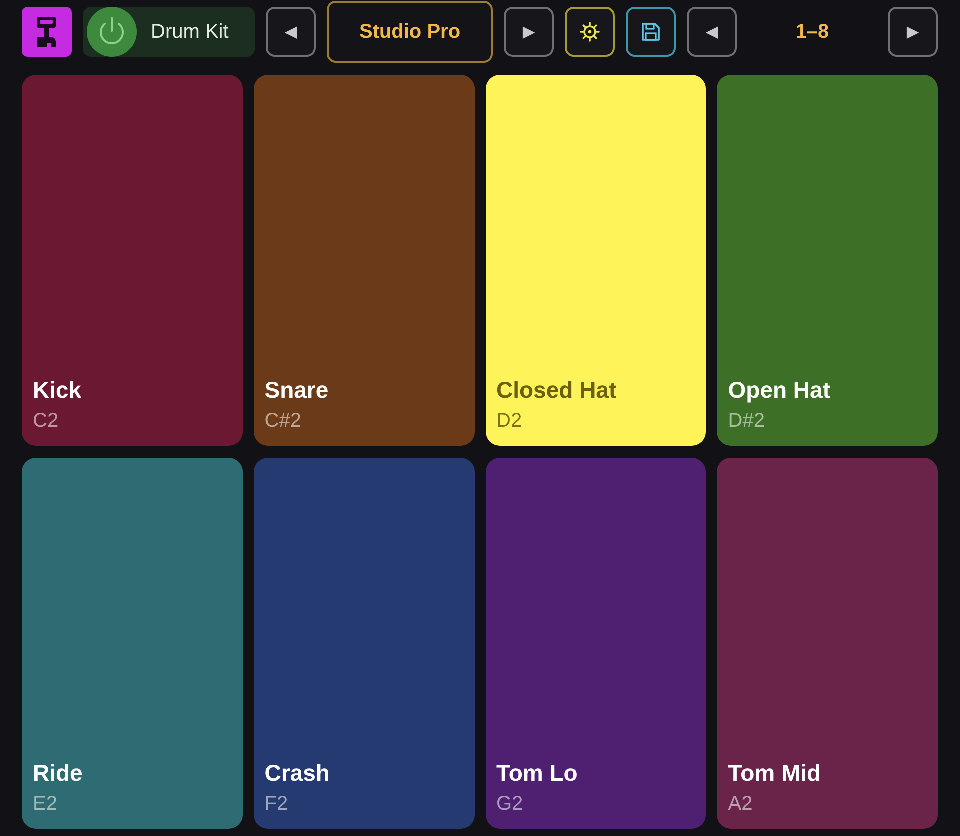  I want to click on save-button, so click(651, 32).